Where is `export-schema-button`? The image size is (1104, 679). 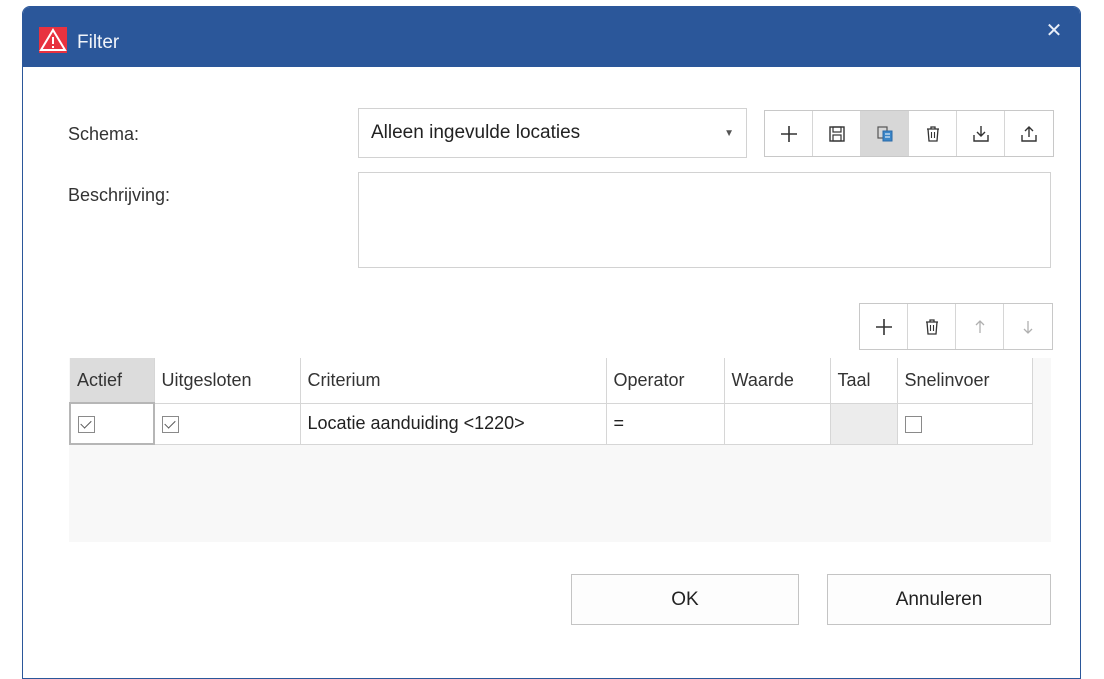 export-schema-button is located at coordinates (1029, 133).